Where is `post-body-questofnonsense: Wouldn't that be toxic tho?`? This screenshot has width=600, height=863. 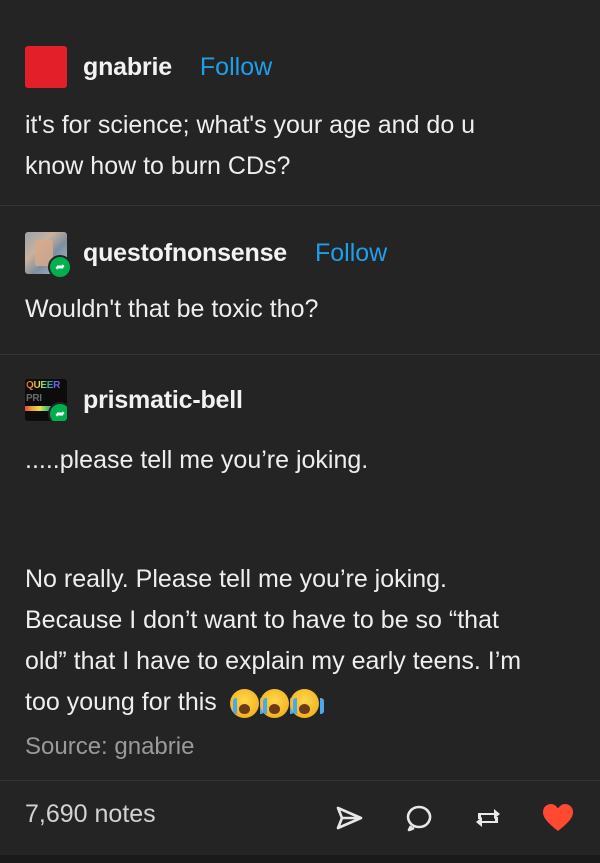 post-body-questofnonsense: Wouldn't that be toxic tho? is located at coordinates (305, 309).